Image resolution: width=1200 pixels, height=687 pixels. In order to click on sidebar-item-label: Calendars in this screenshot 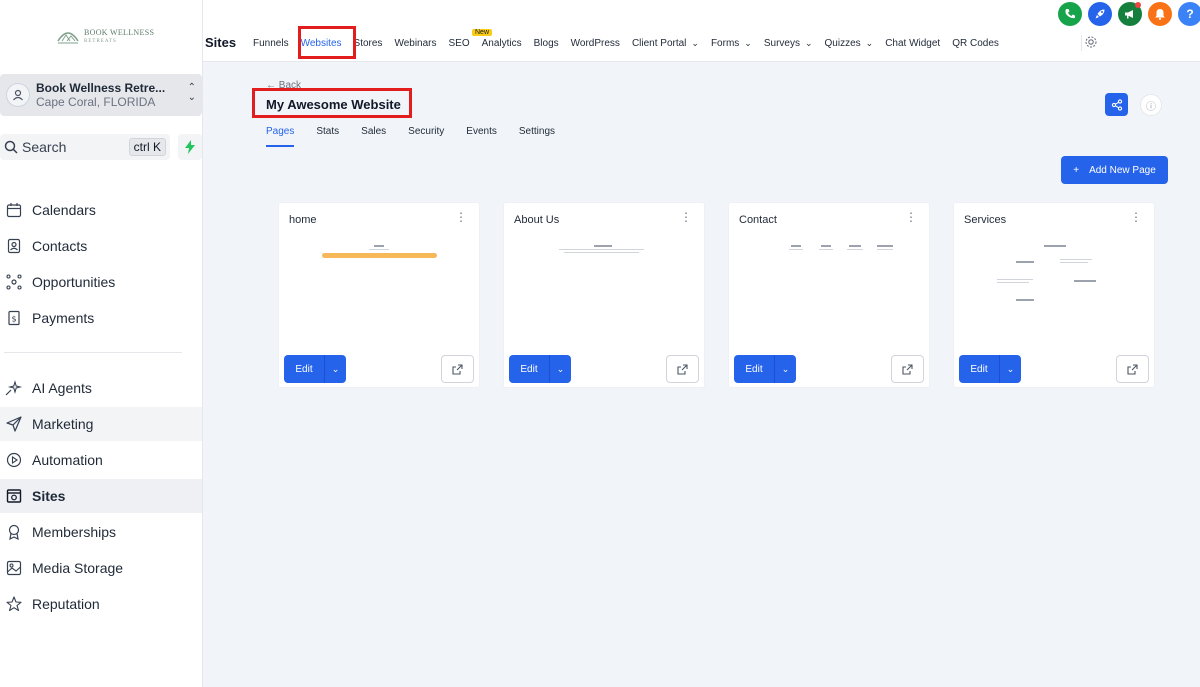, I will do `click(64, 210)`.